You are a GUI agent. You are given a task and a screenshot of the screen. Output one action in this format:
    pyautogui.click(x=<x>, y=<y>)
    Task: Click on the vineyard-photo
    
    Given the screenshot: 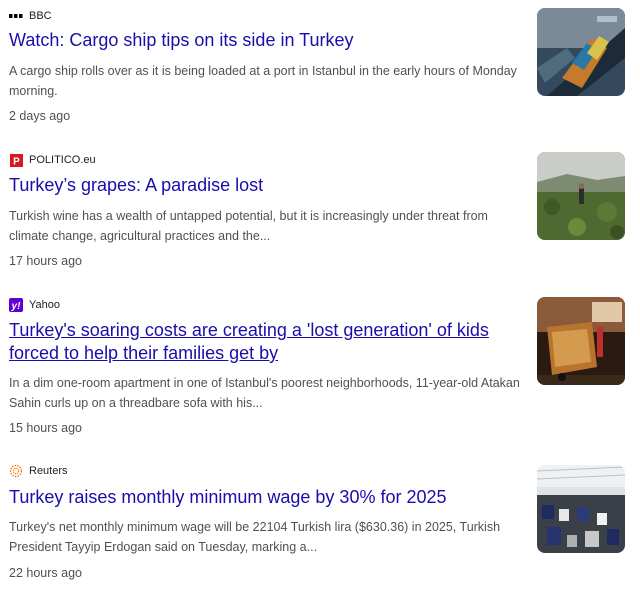 What is the action you would take?
    pyautogui.click(x=581, y=196)
    